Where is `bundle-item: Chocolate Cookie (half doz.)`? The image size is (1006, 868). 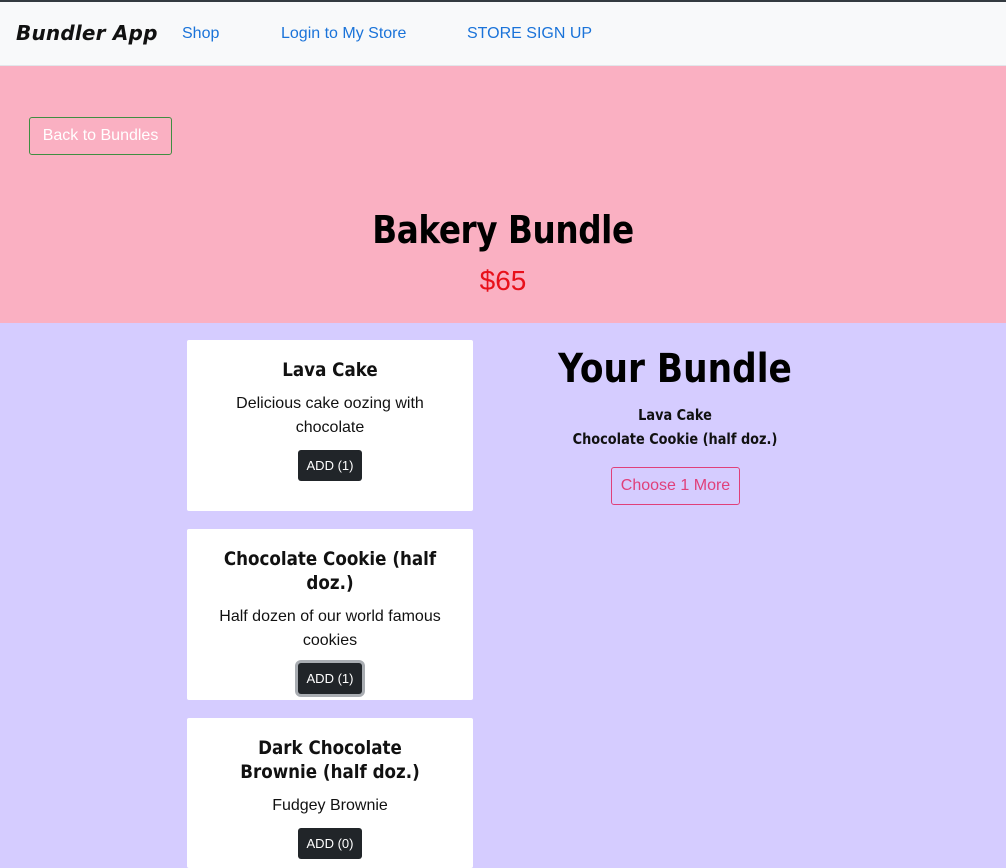 bundle-item: Chocolate Cookie (half doz.) is located at coordinates (675, 439).